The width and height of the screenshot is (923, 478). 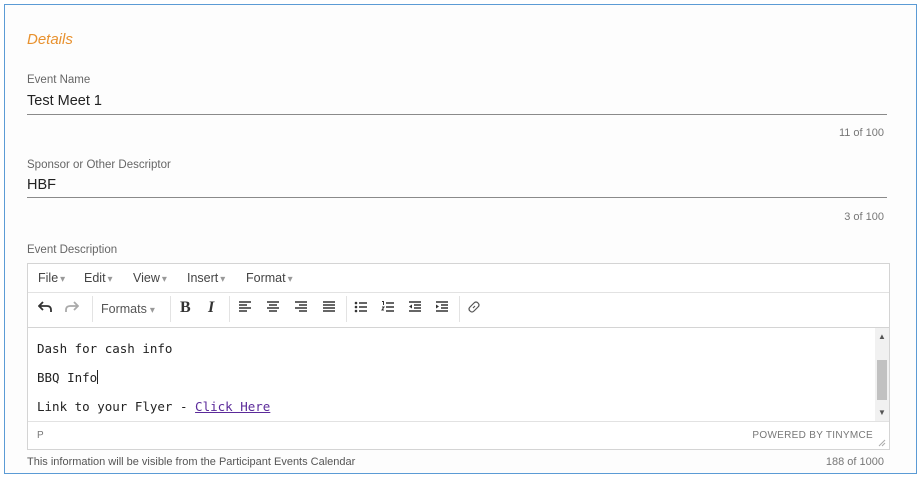 I want to click on flyer-link: Click Here, so click(x=232, y=406).